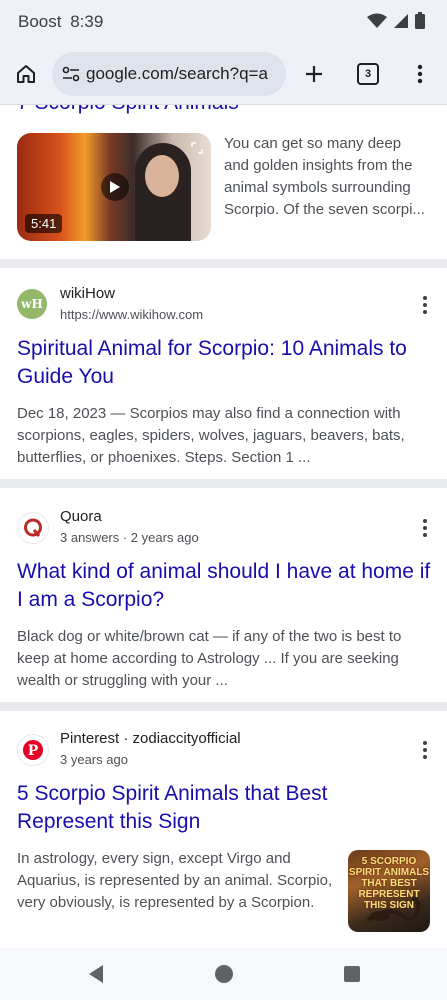  Describe the element at coordinates (128, 110) in the screenshot. I see `video-result-title: 7 Scorpio Spirit Animals` at that location.